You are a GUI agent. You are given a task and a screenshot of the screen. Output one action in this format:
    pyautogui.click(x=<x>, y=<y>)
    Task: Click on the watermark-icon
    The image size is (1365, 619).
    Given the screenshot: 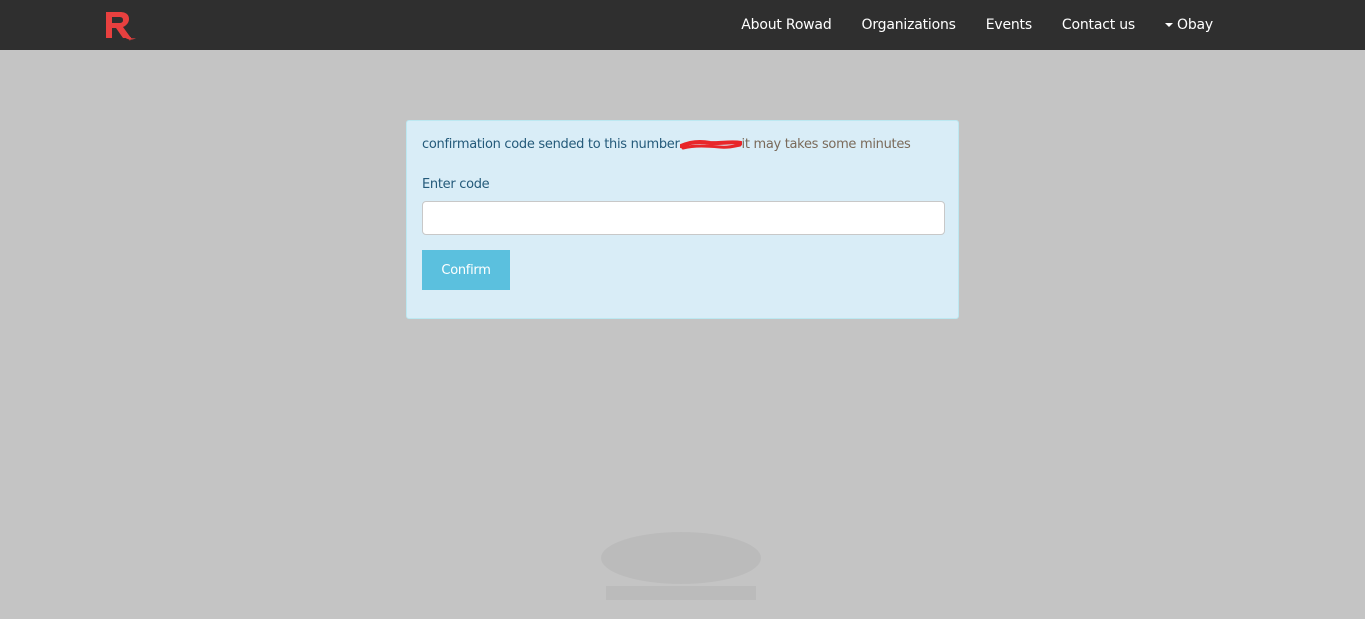 What is the action you would take?
    pyautogui.click(x=681, y=566)
    